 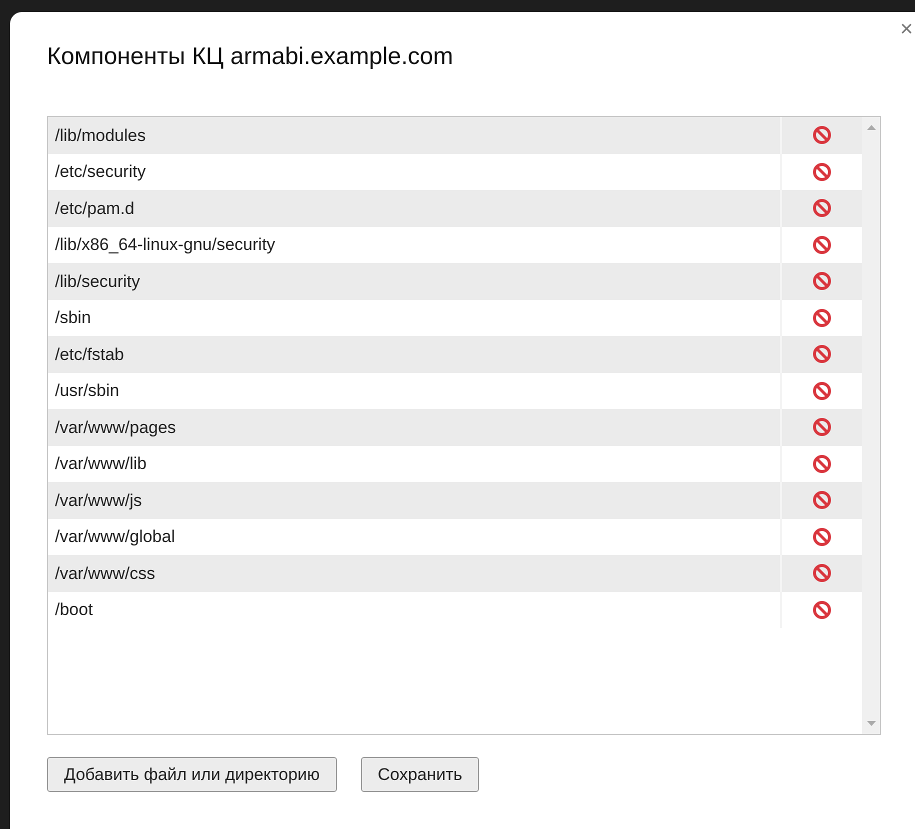 What do you see at coordinates (192, 774) in the screenshot?
I see `add-button: Добавить файл или директорию` at bounding box center [192, 774].